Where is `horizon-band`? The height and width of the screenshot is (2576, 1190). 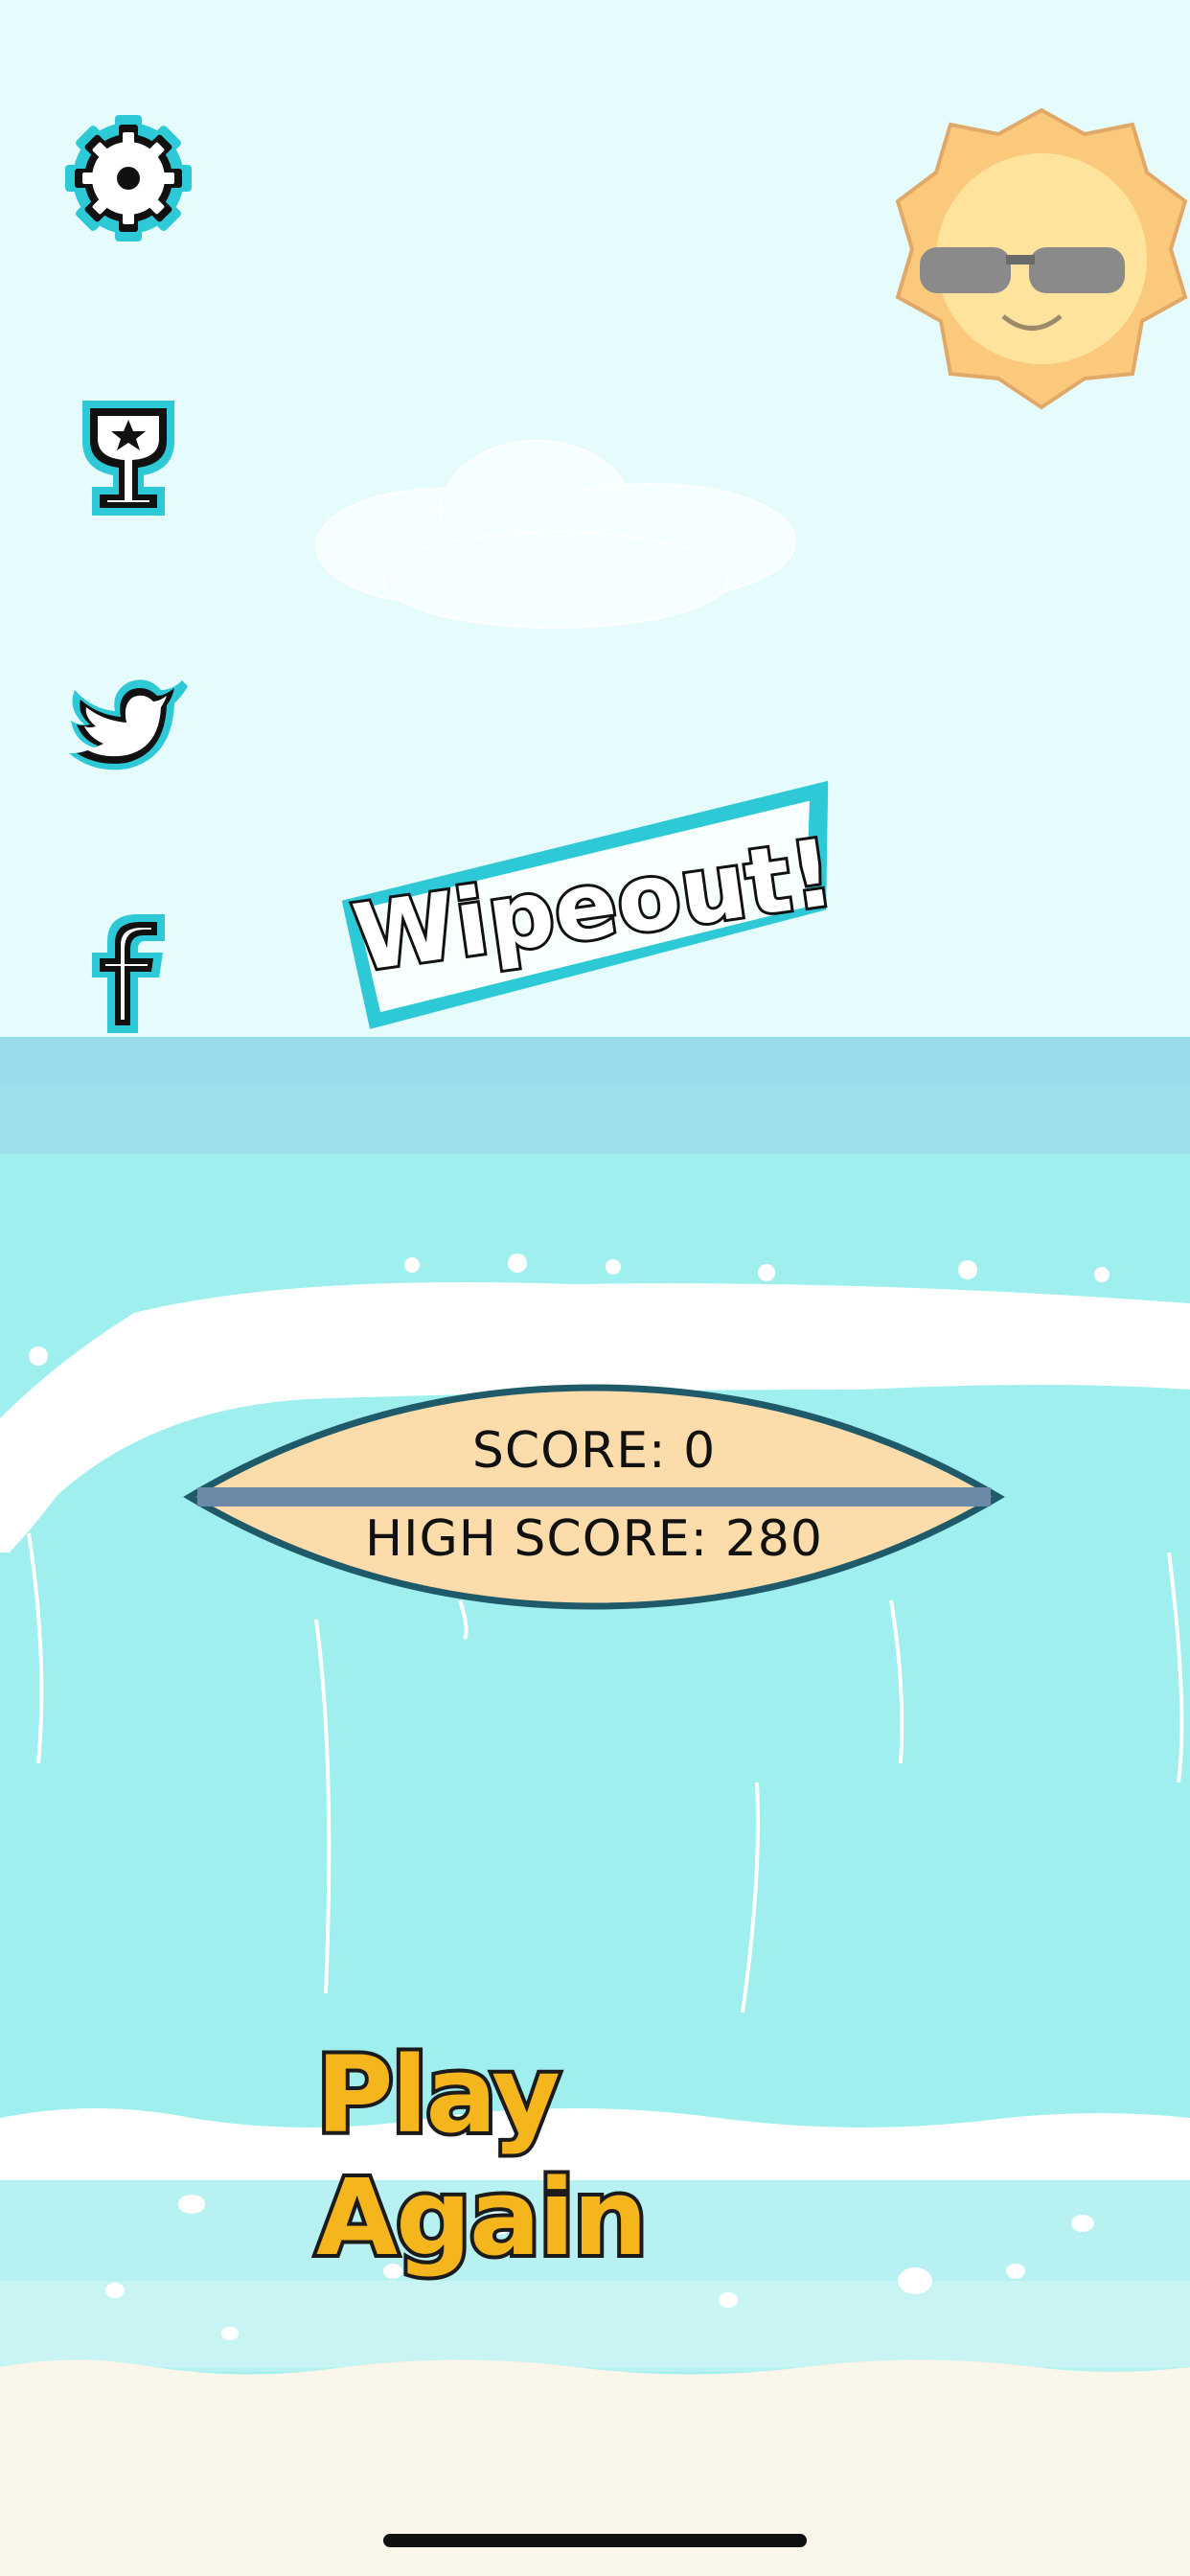 horizon-band is located at coordinates (595, 1095).